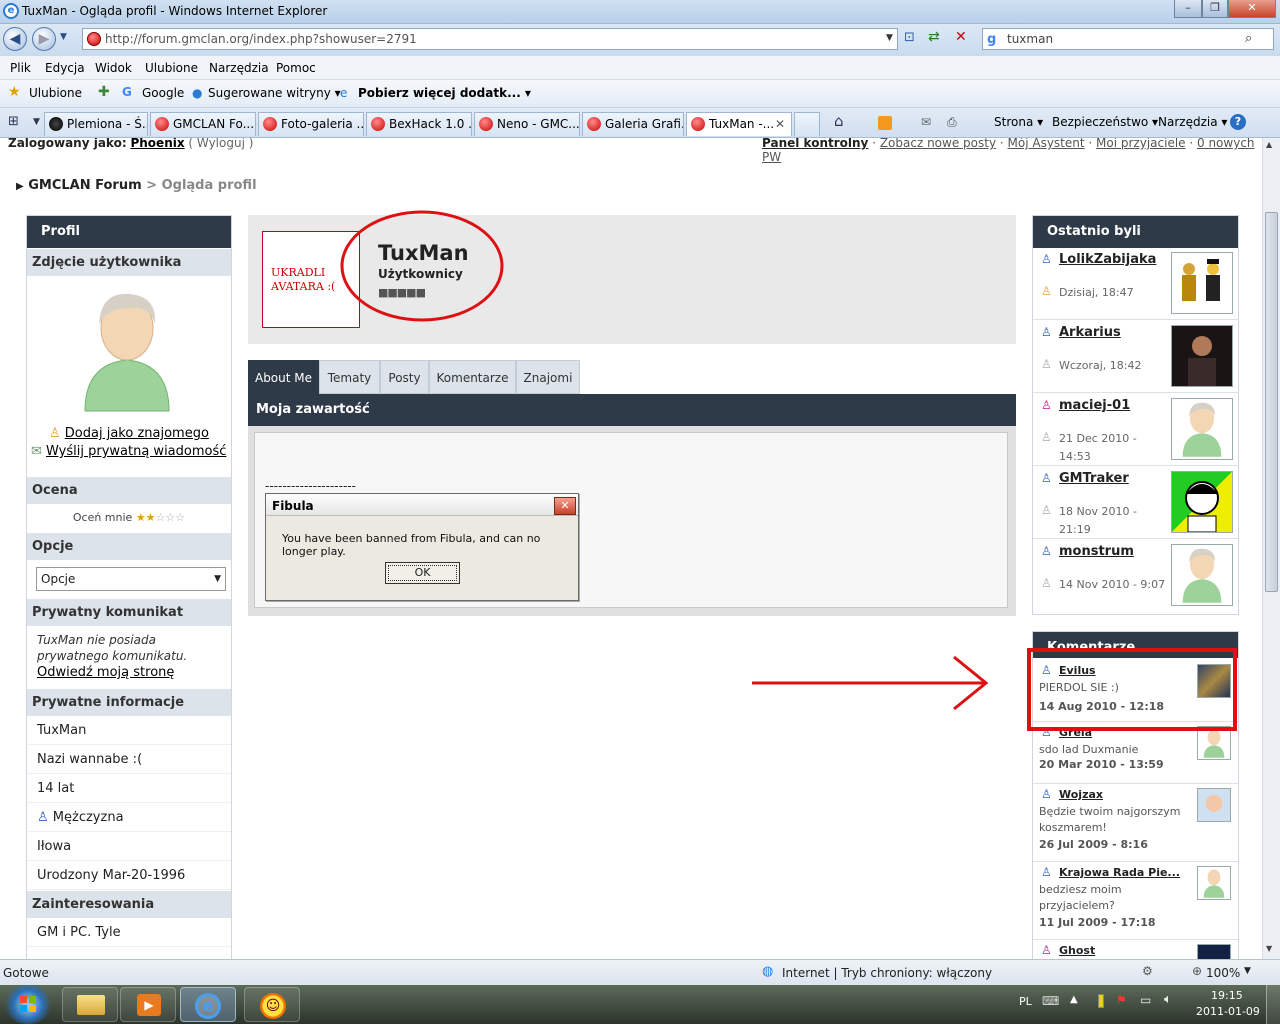  What do you see at coordinates (349, 377) in the screenshot?
I see `tab-topics: Tematy` at bounding box center [349, 377].